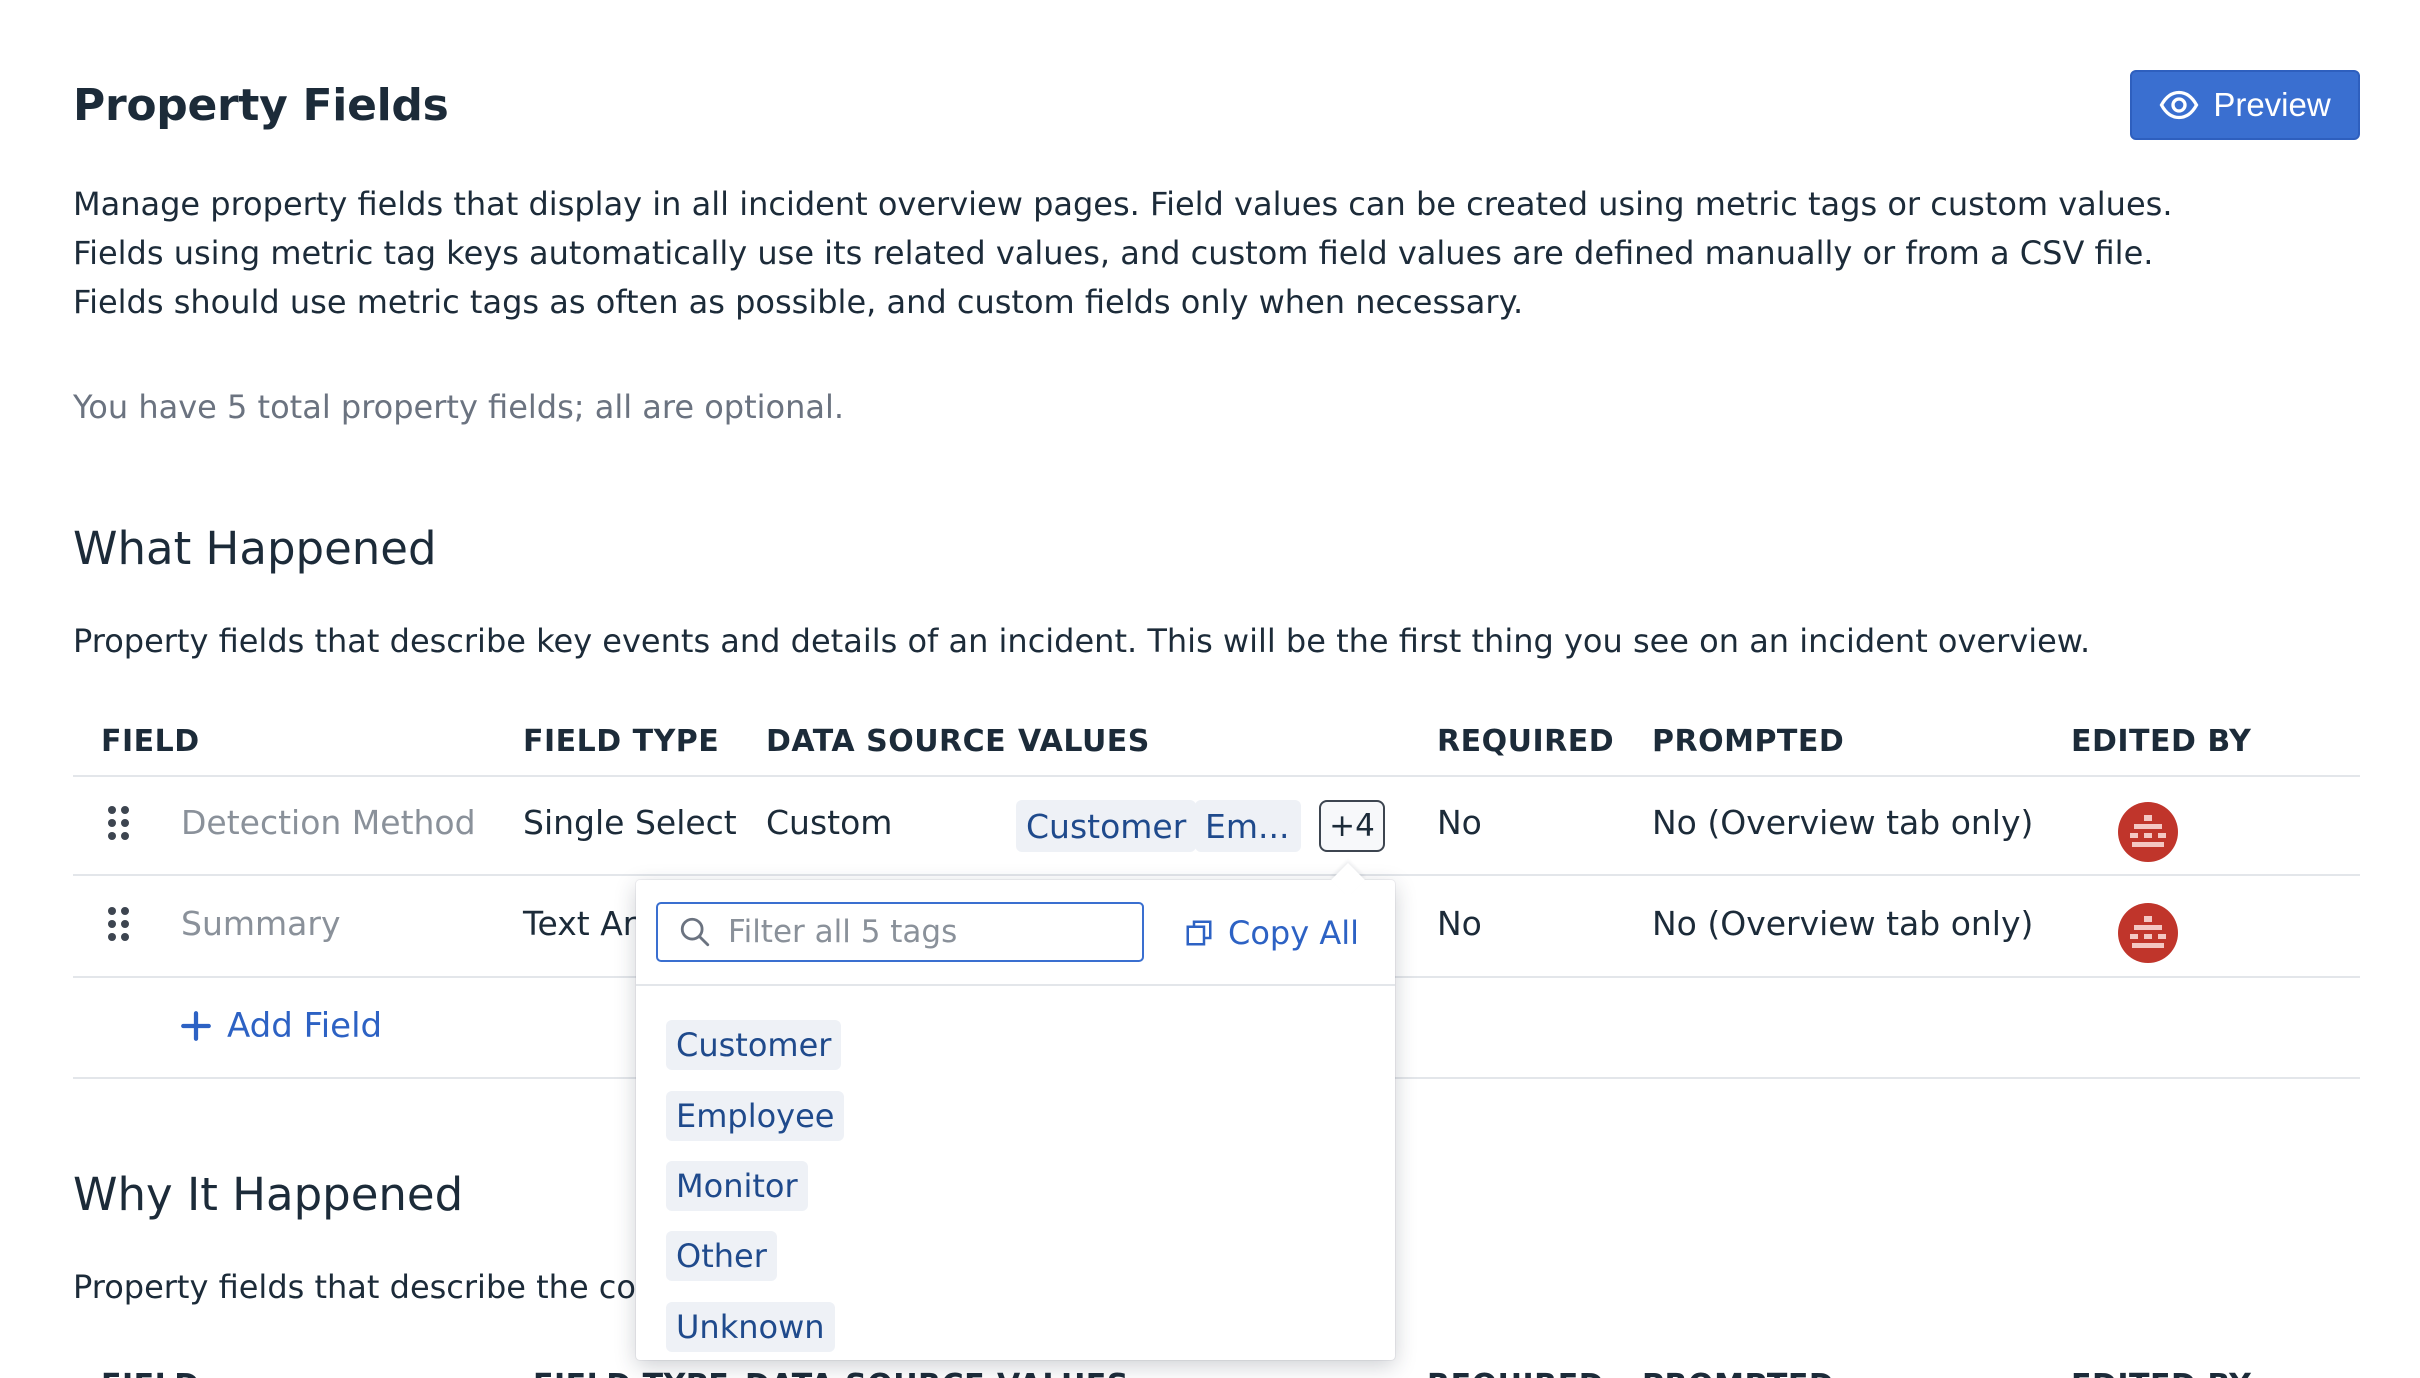 This screenshot has width=2420, height=1378. I want to click on add-field-button: Add Field, so click(280, 1026).